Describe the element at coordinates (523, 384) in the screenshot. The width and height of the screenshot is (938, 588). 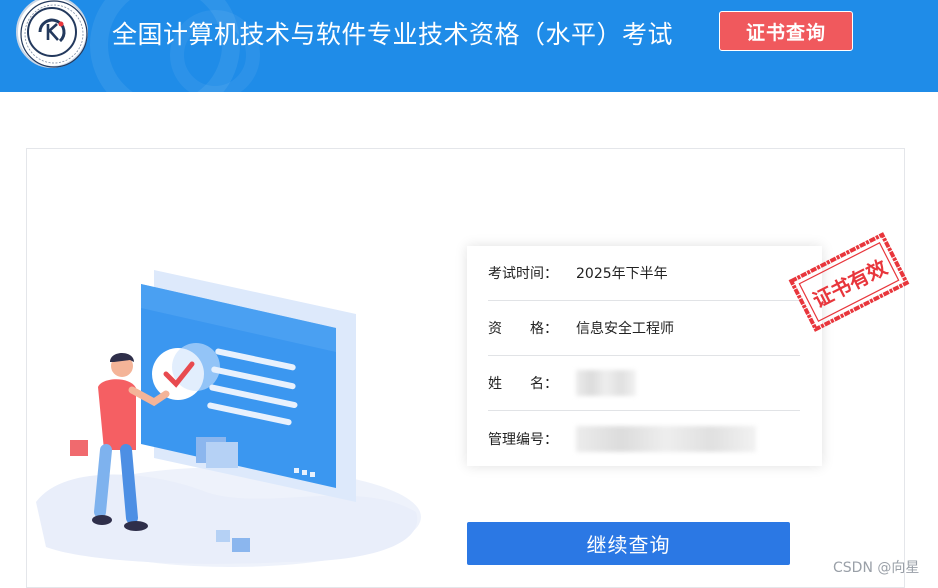
I see `name-label: 姓 名：` at that location.